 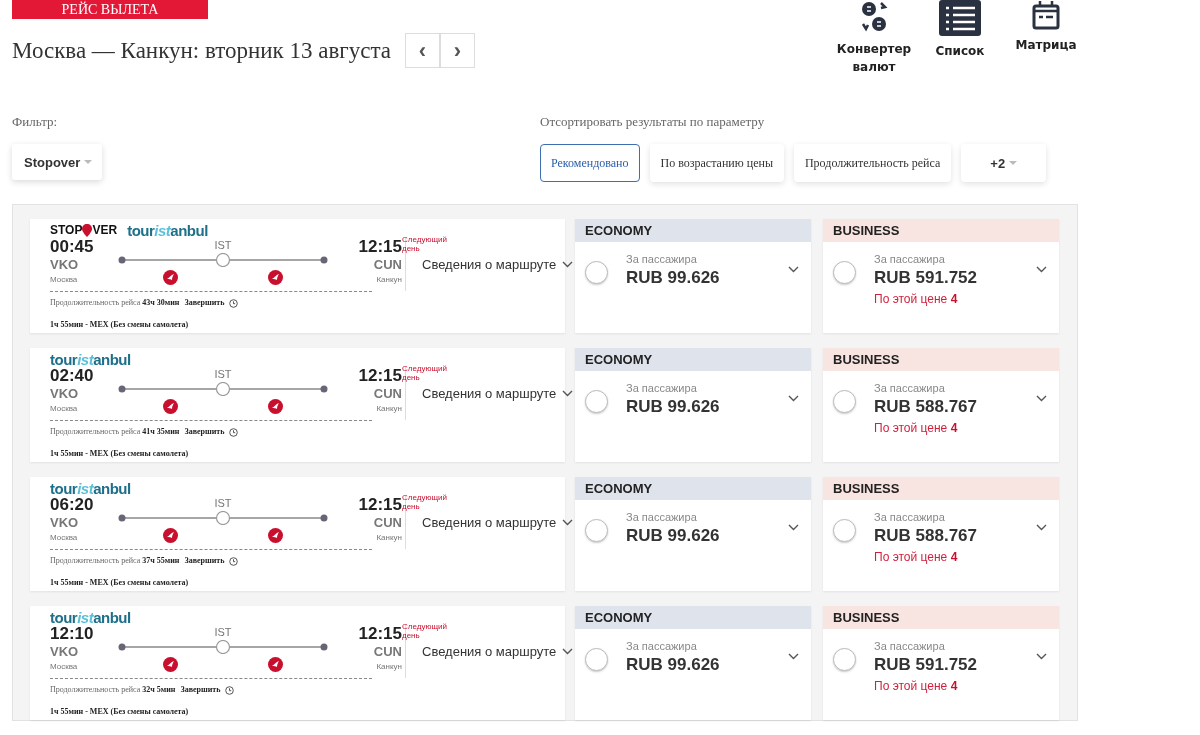 What do you see at coordinates (115, 561) in the screenshot?
I see `flight-duration: Продолжительность рейса 37ч 55мин` at bounding box center [115, 561].